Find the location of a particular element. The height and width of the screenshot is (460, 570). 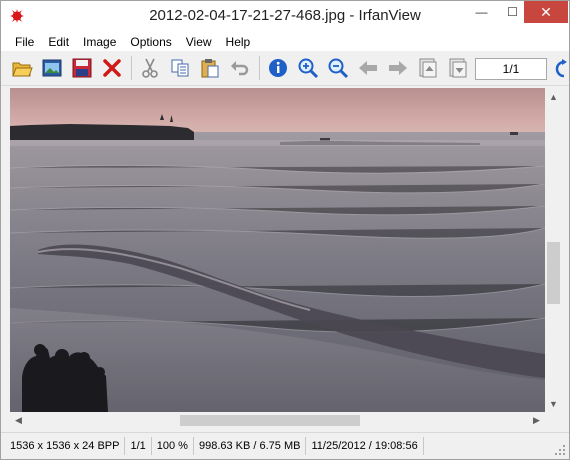

open-folder-icon is located at coordinates (22, 69).